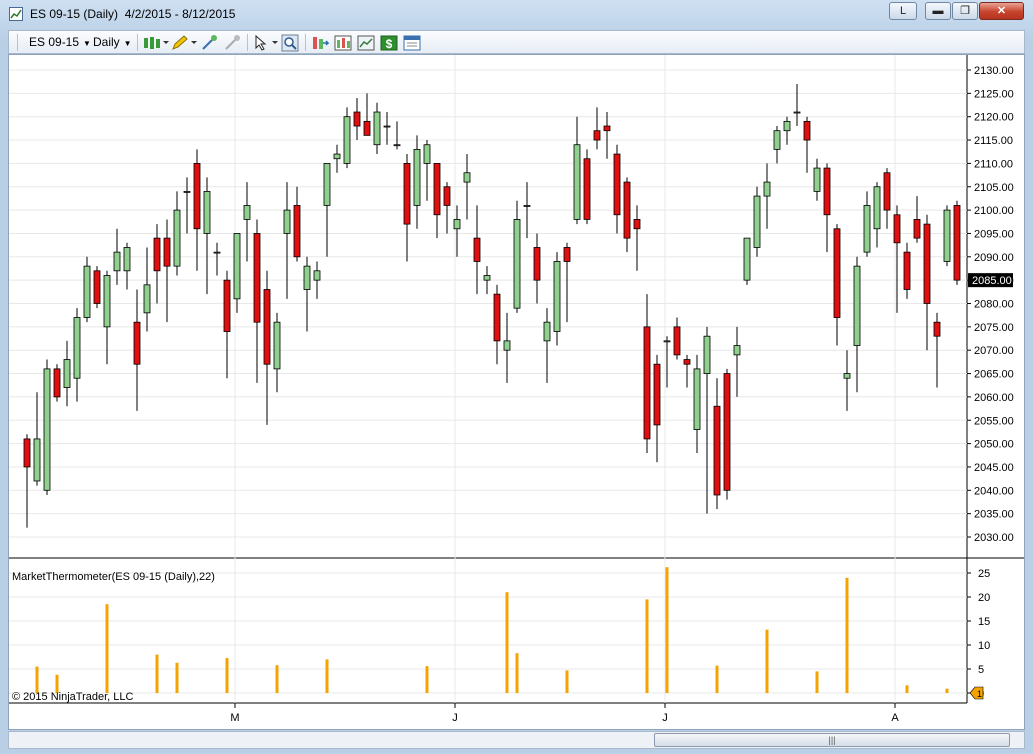 The image size is (1033, 754). I want to click on price-tick-label: 2110.00, so click(993, 164).